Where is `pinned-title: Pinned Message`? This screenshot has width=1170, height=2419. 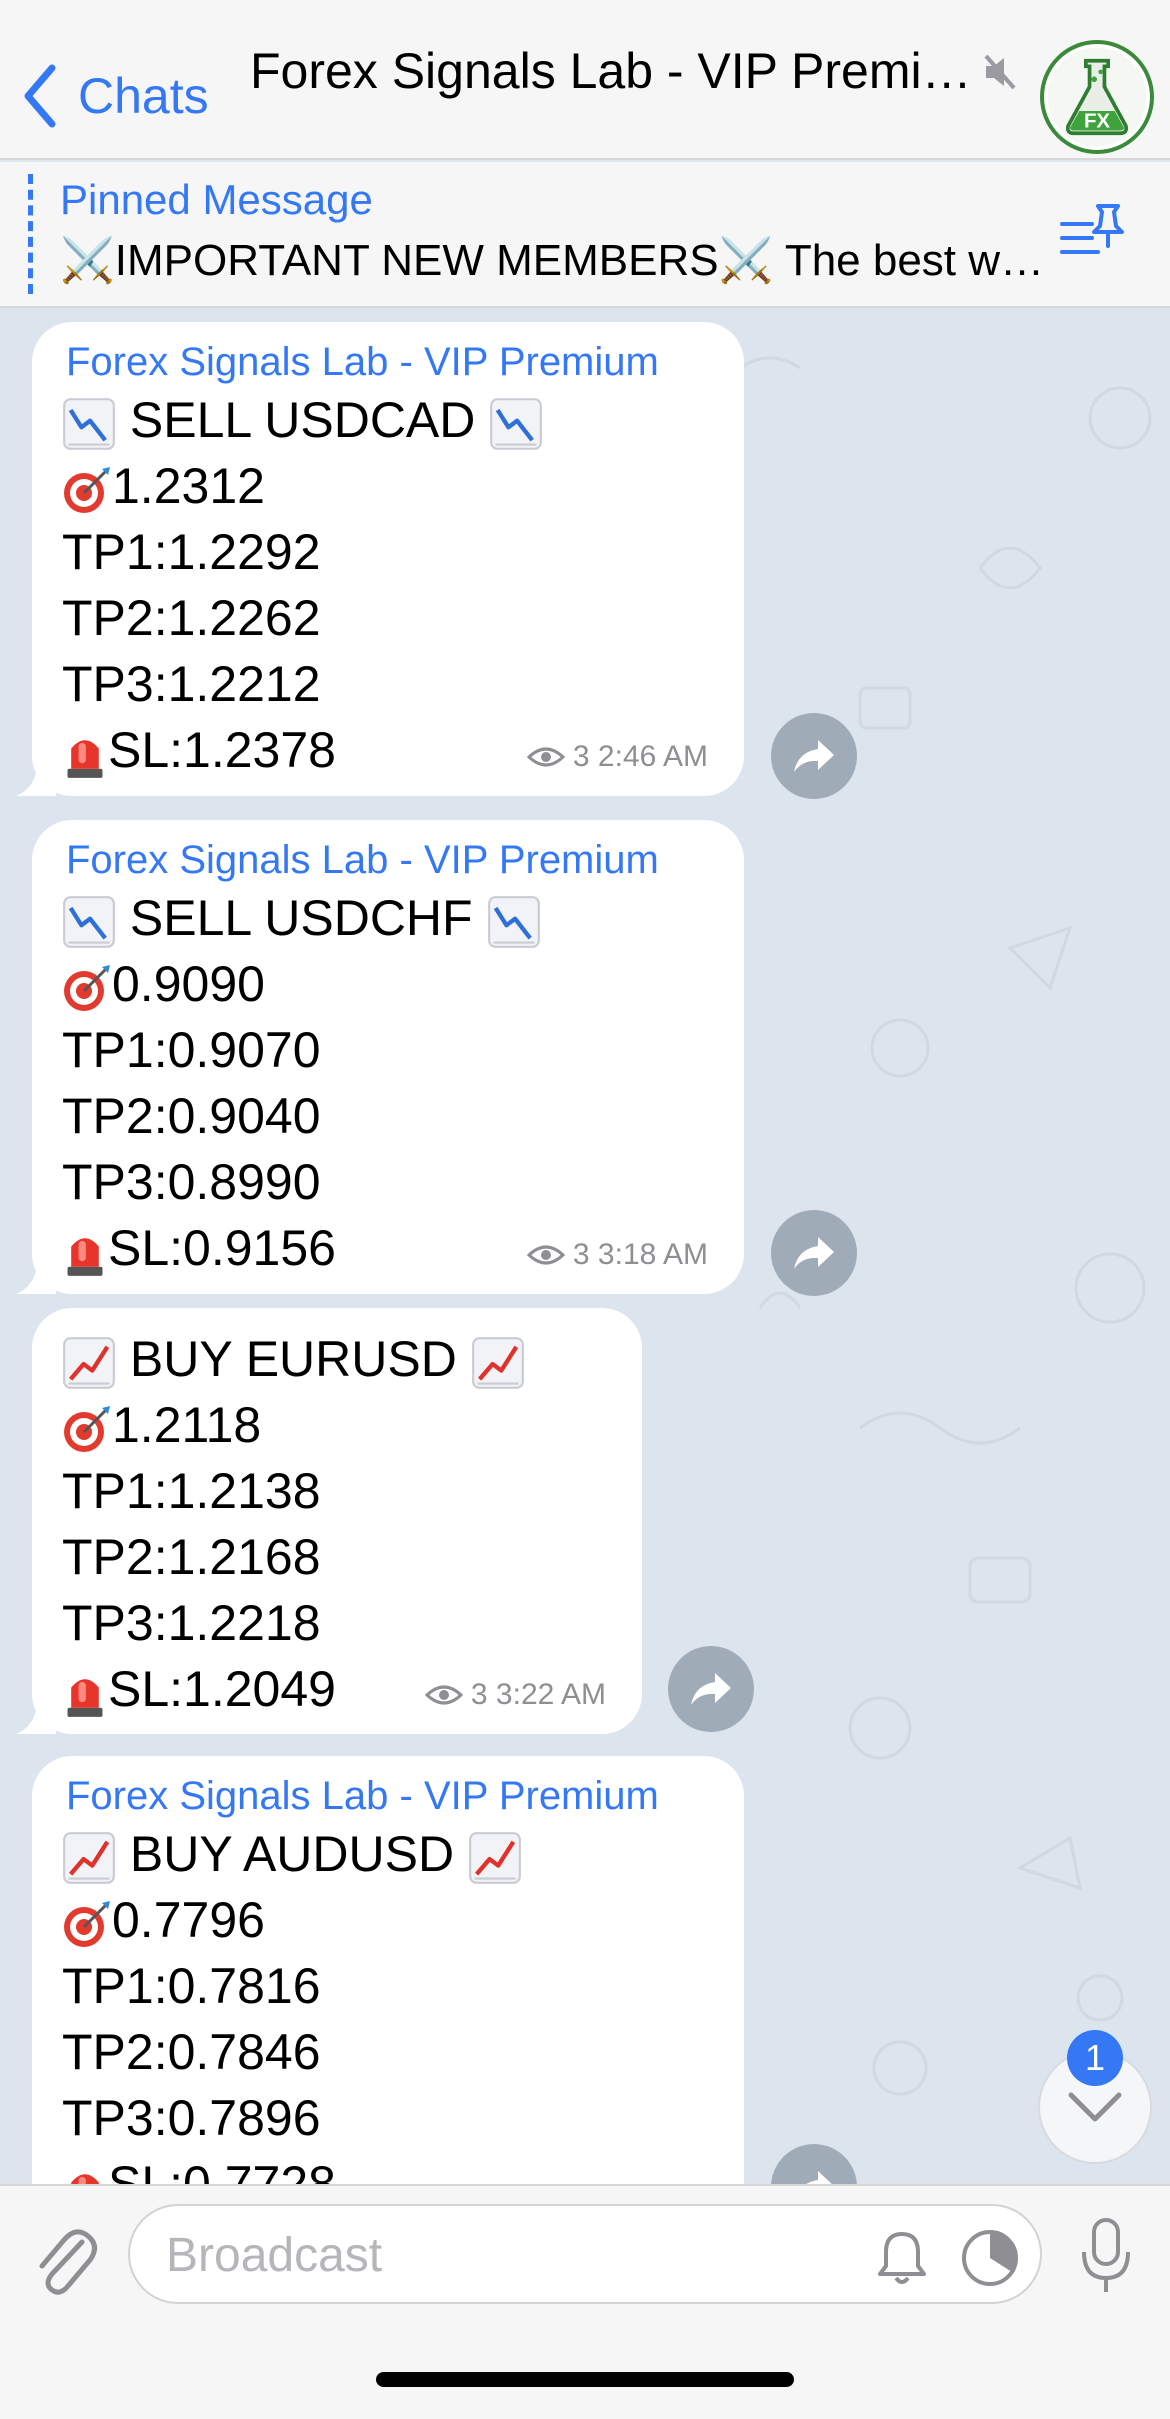 pinned-title: Pinned Message is located at coordinates (216, 199).